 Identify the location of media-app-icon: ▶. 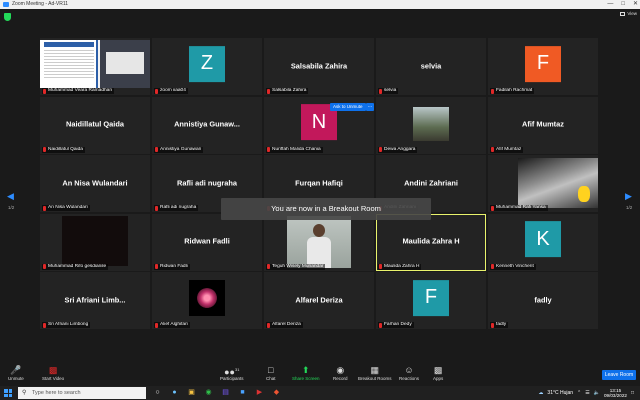
(259, 392).